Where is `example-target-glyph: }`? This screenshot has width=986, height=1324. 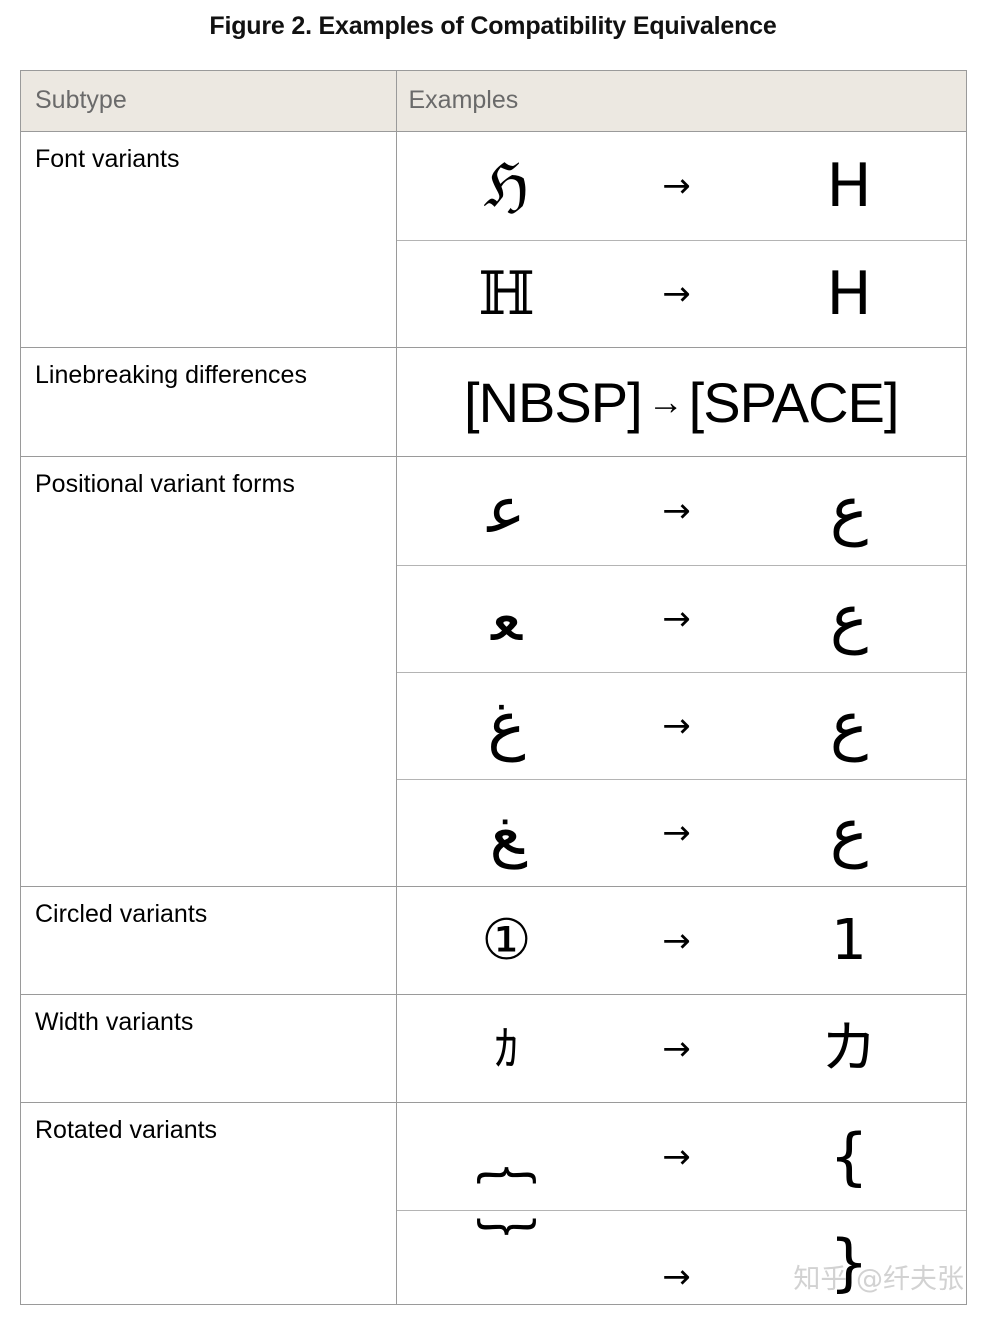 example-target-glyph: } is located at coordinates (849, 1262).